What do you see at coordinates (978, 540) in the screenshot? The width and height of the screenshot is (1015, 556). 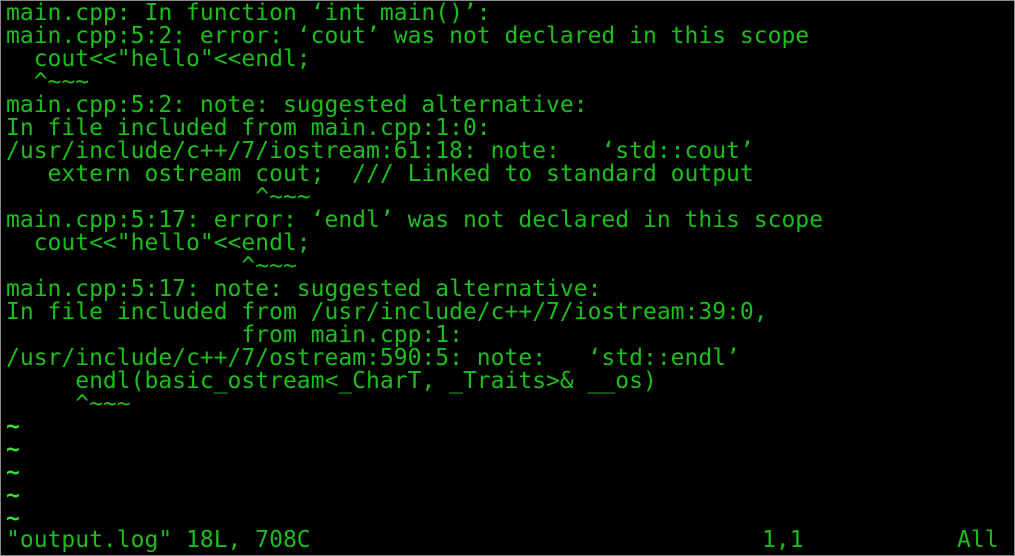 I see `status-scroll-position: All` at bounding box center [978, 540].